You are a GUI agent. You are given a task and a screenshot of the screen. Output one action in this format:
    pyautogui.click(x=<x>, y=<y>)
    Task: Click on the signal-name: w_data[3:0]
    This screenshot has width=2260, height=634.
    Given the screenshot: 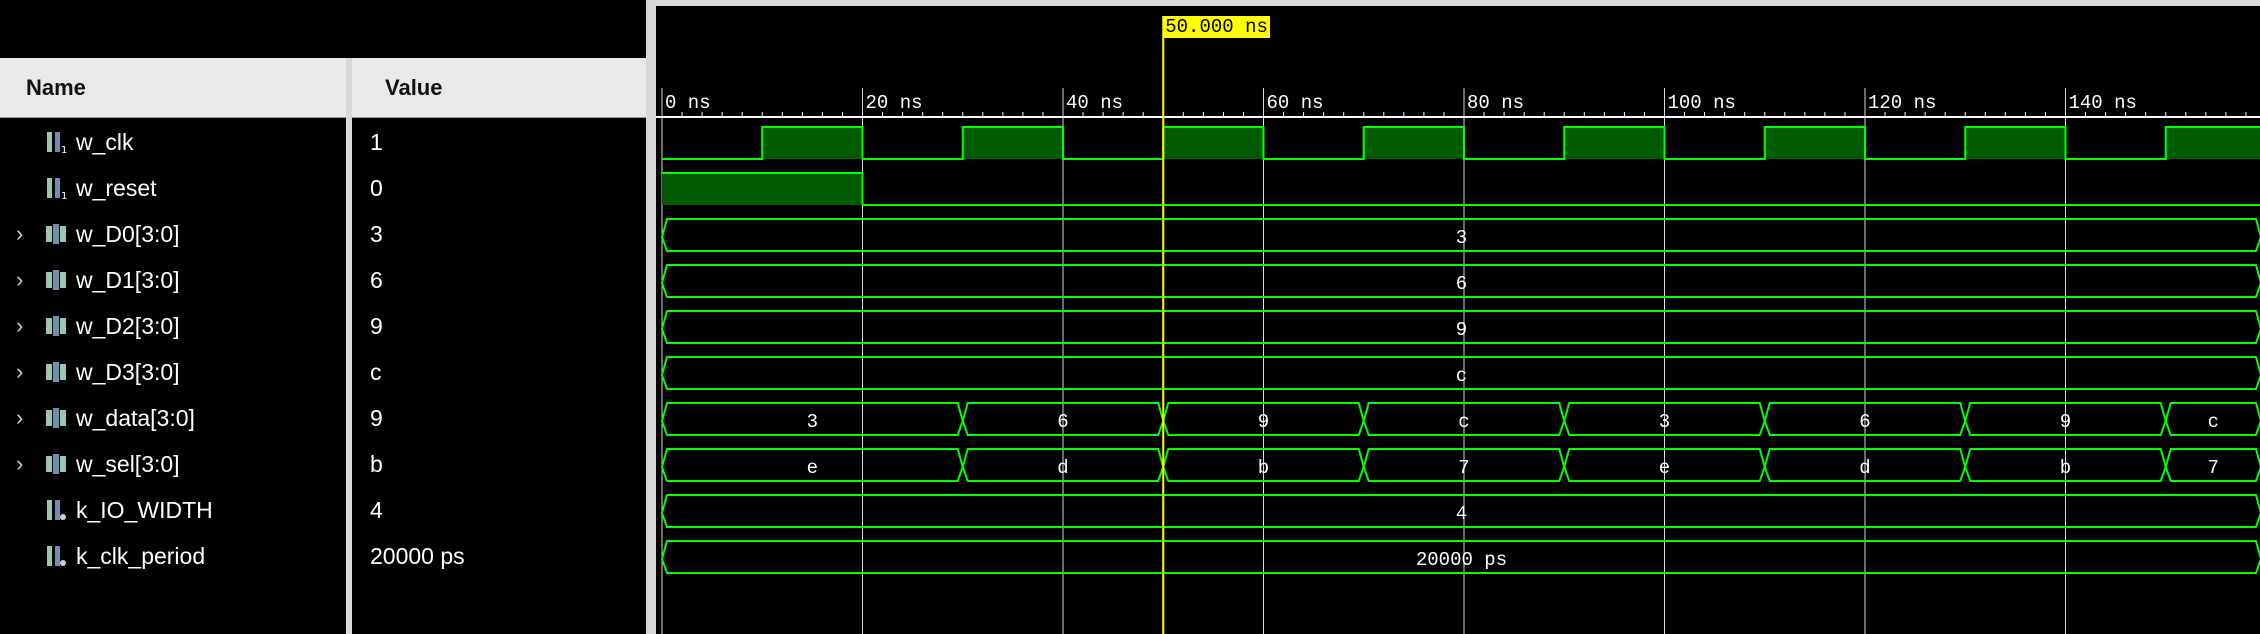 What is the action you would take?
    pyautogui.click(x=135, y=418)
    